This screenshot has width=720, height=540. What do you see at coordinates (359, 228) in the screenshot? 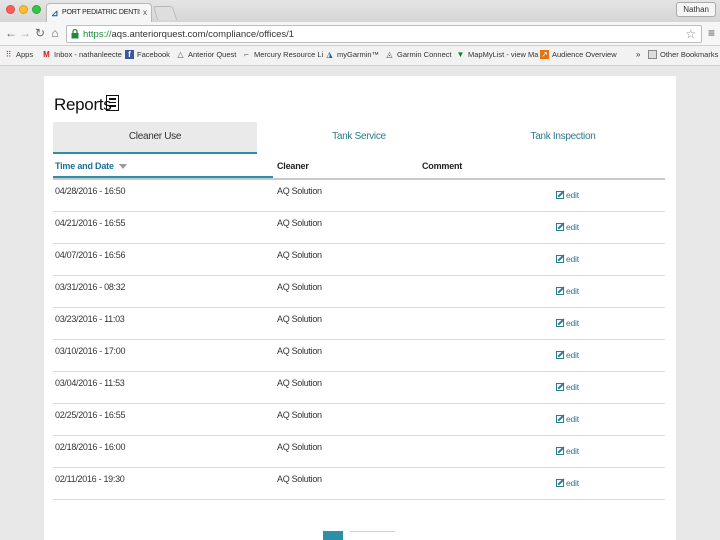
I see `table-row: 04/21/2016 - 16:55 AQ Solution edit` at bounding box center [359, 228].